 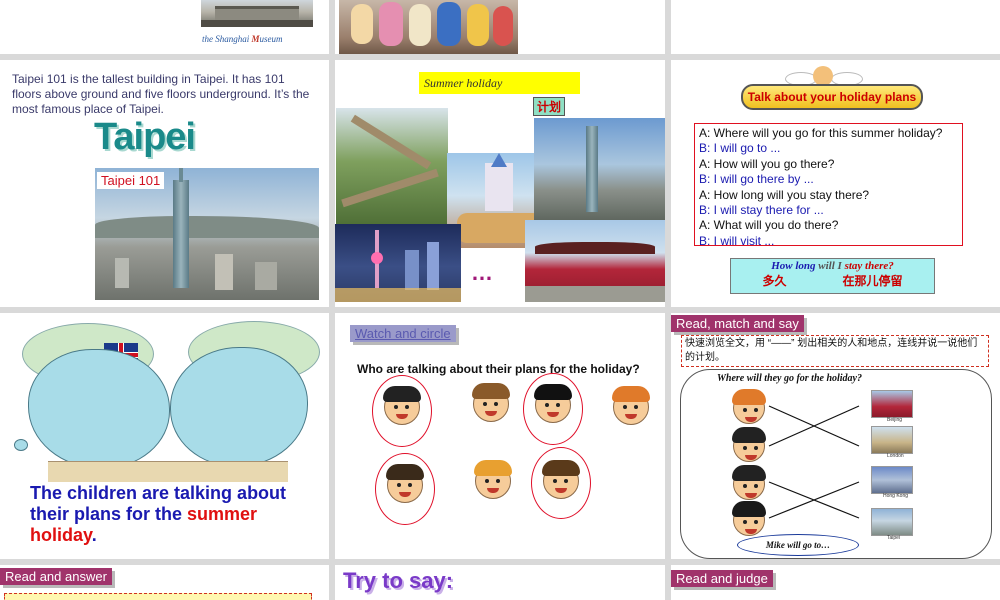 What do you see at coordinates (896, 496) in the screenshot?
I see `place-label: Hong Kong` at bounding box center [896, 496].